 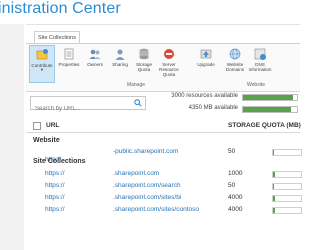 What do you see at coordinates (169, 54) in the screenshot?
I see `server-resource-icon` at bounding box center [169, 54].